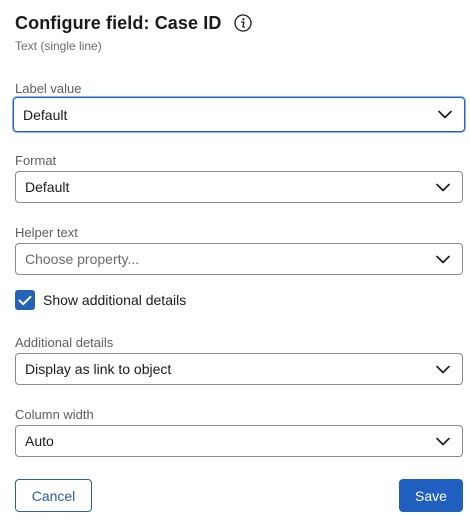 This screenshot has width=470, height=525. I want to click on format-select: Default, so click(239, 187).